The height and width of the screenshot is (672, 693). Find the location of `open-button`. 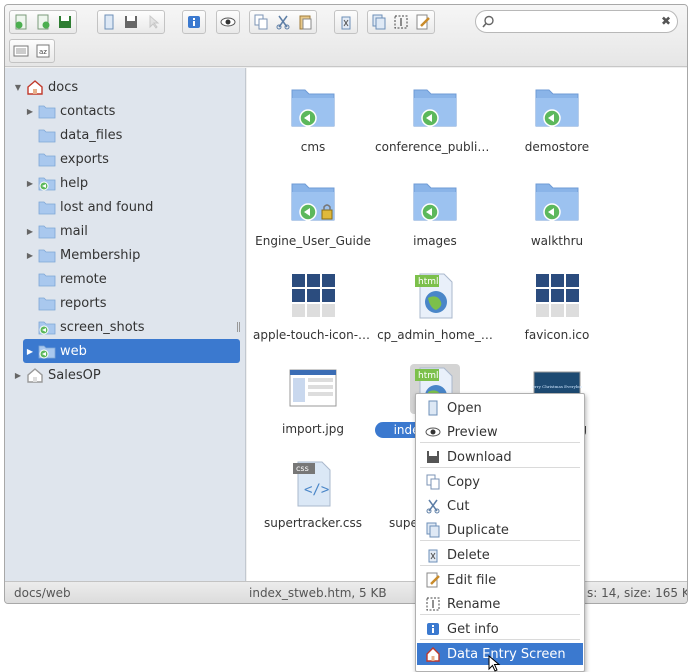

open-button is located at coordinates (109, 22).